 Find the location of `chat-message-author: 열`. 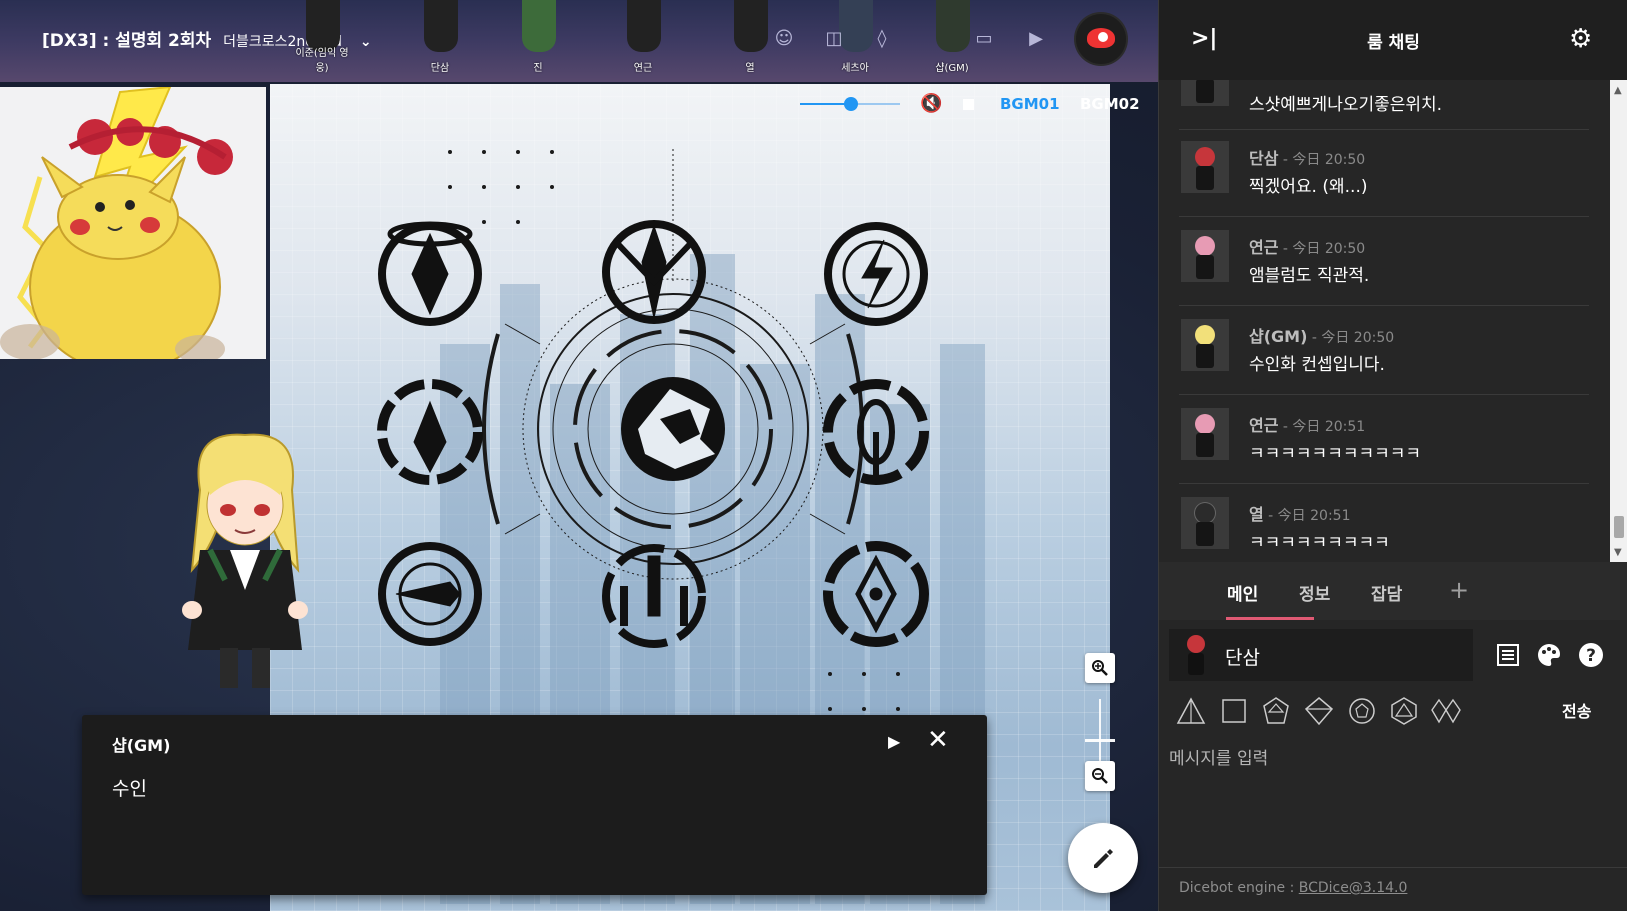

chat-message-author: 열 is located at coordinates (1256, 514).